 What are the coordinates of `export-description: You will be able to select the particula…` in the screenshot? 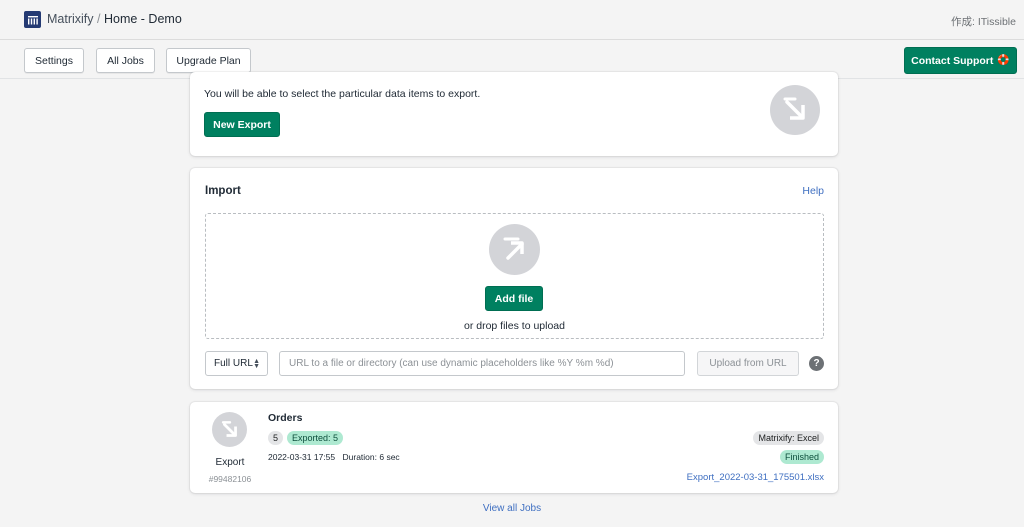 It's located at (342, 94).